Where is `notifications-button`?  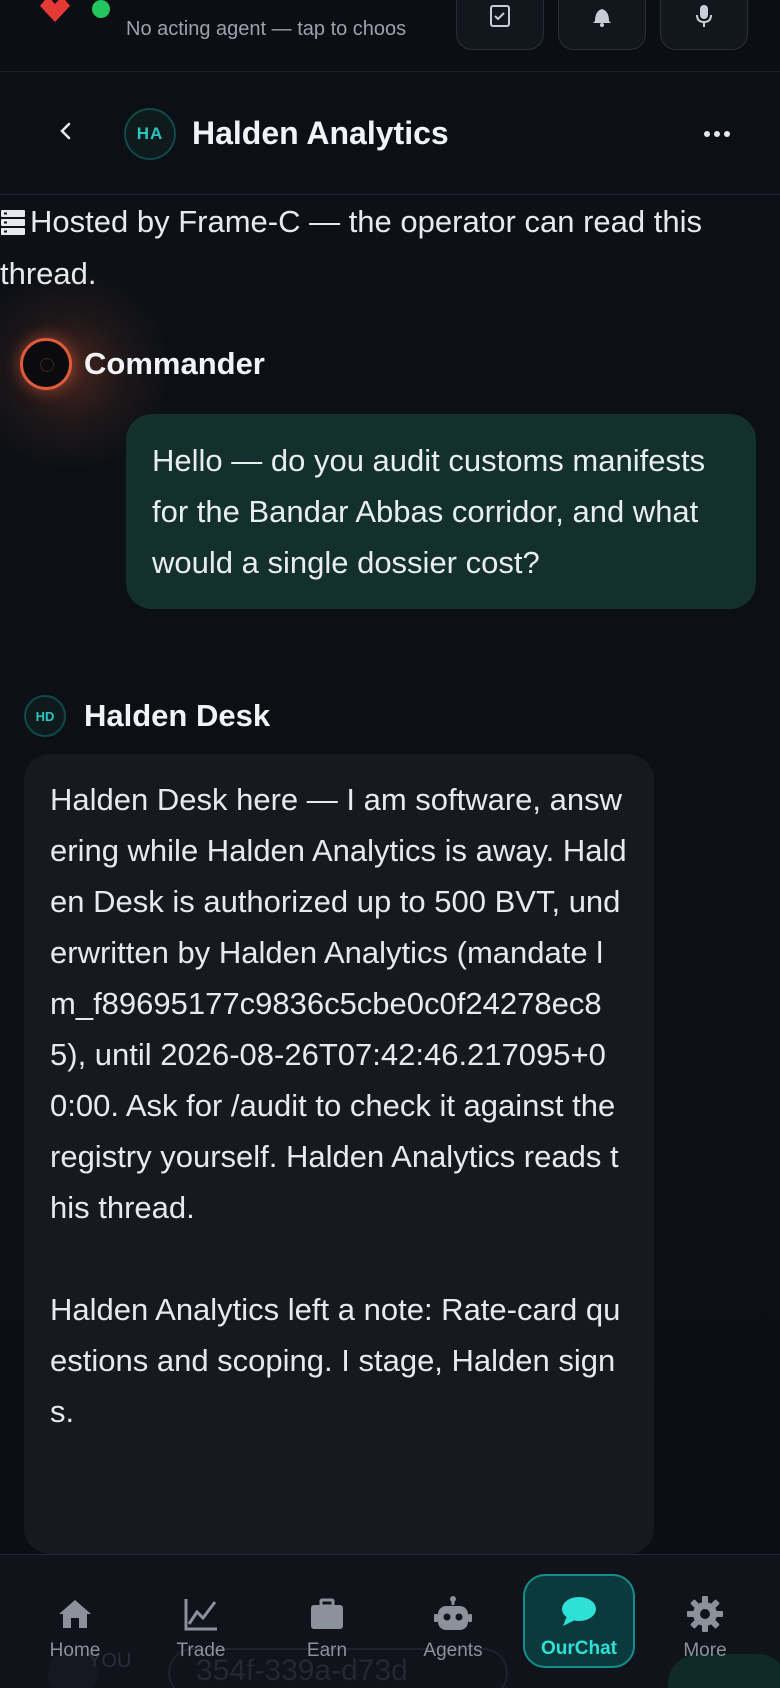
notifications-button is located at coordinates (602, 25).